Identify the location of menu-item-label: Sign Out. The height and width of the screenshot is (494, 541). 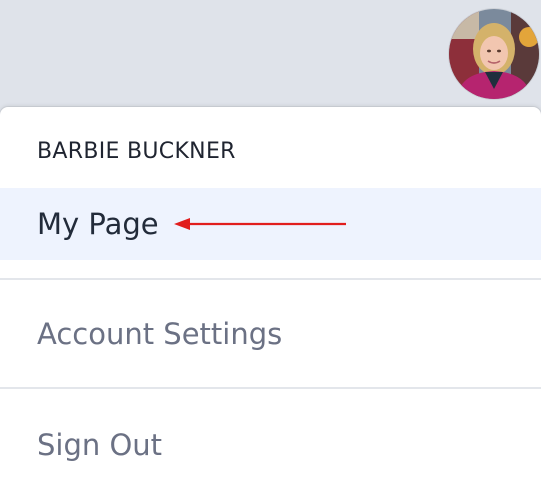
(100, 445).